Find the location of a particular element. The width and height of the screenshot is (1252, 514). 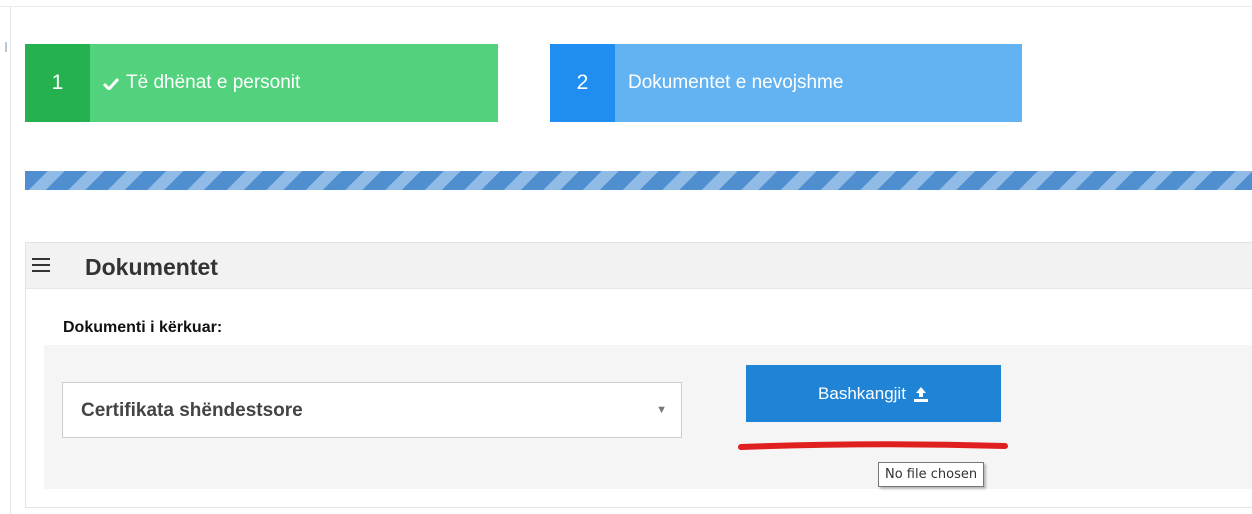

step-required-documents: 2 Dokumentet e nevojshme is located at coordinates (786, 83).